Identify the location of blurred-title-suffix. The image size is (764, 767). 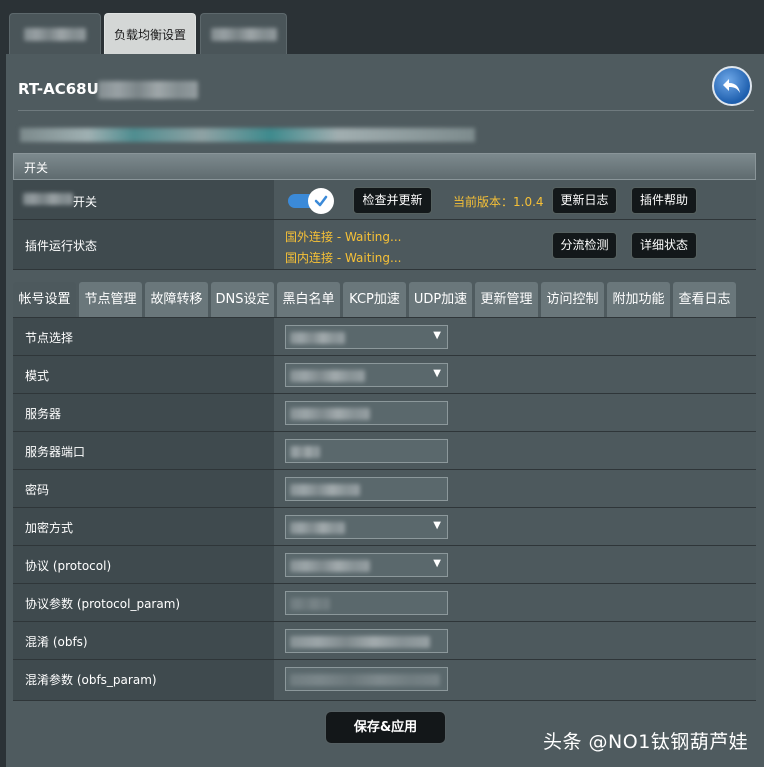
(148, 90).